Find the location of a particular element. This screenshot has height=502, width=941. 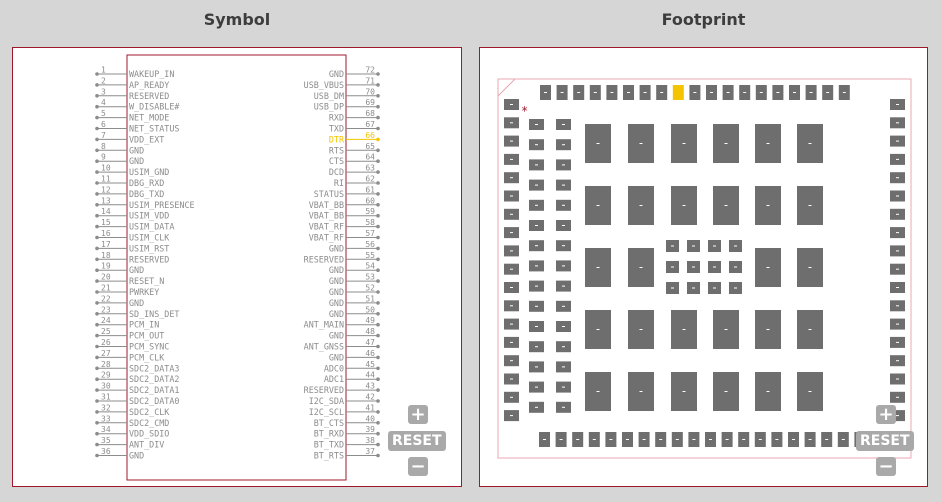

symbol-pin-number: 45 is located at coordinates (370, 364).